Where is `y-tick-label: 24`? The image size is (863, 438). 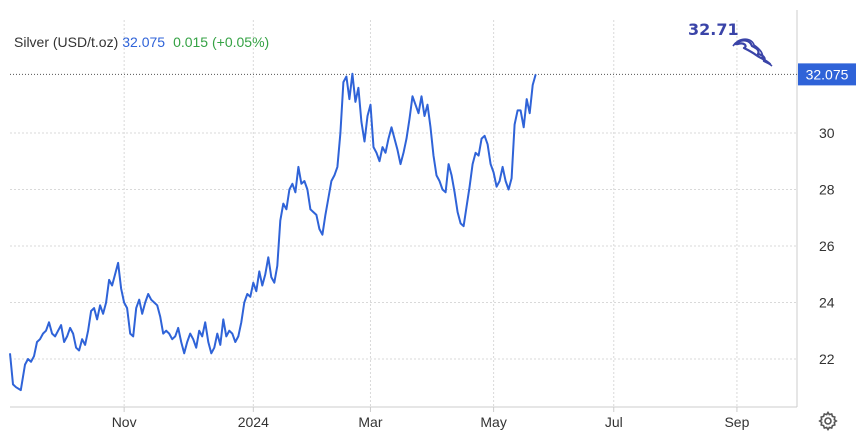
y-tick-label: 24 is located at coordinates (827, 302).